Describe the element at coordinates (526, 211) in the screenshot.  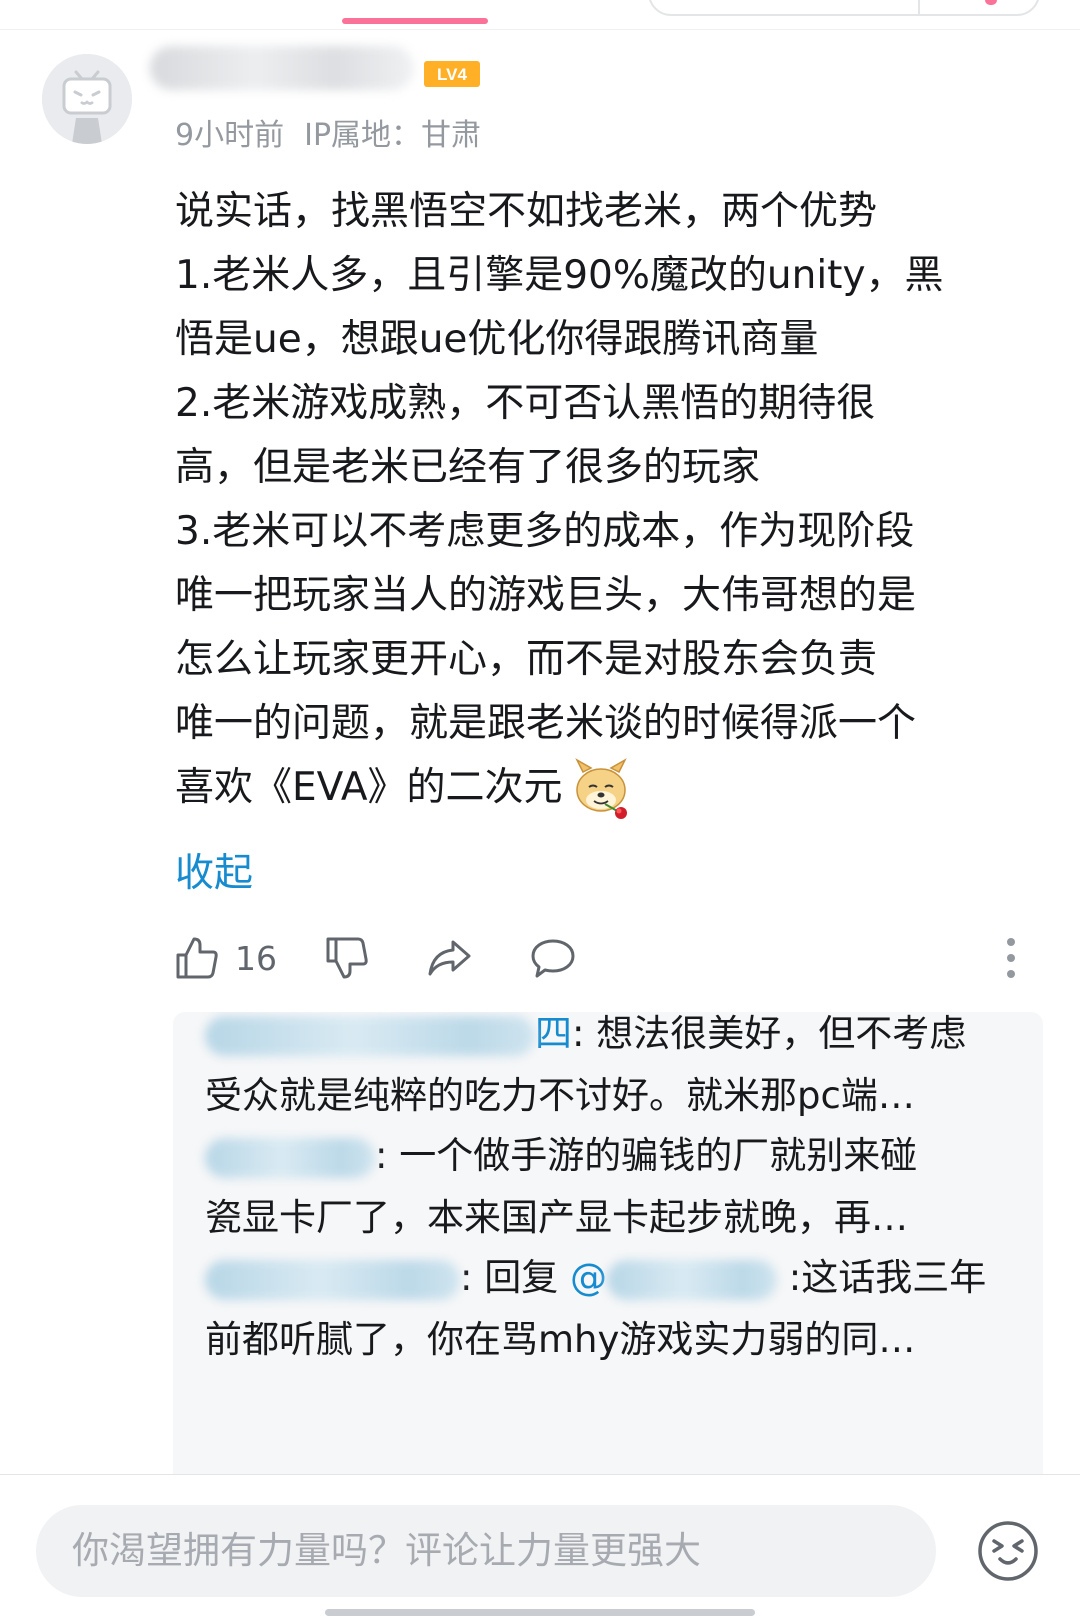
I see `comment-line: 说实话，找黑悟空不如找老米，两个优势` at that location.